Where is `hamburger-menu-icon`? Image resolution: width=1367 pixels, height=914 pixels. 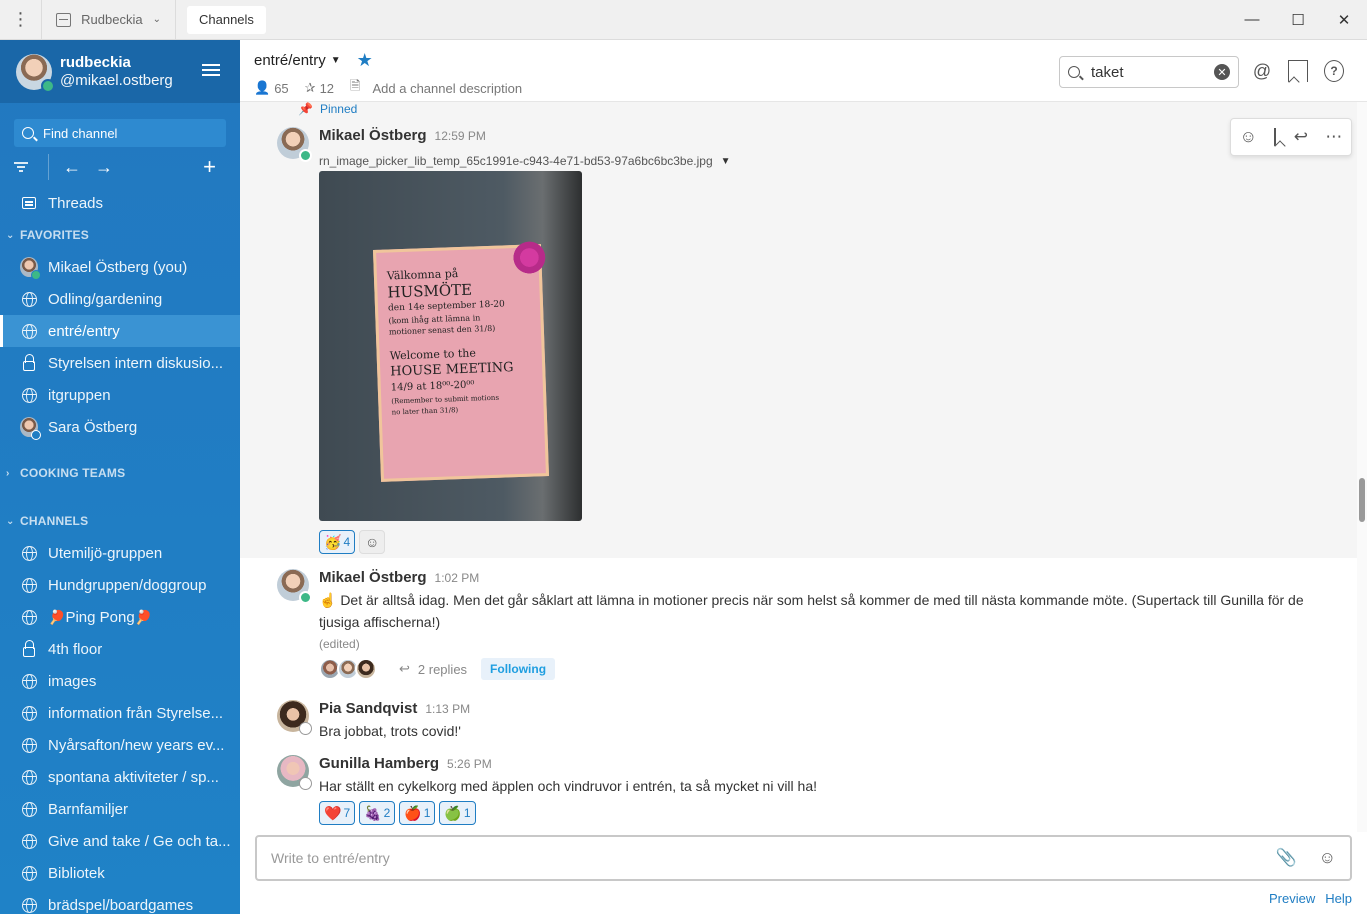
hamburger-menu-icon is located at coordinates (211, 70).